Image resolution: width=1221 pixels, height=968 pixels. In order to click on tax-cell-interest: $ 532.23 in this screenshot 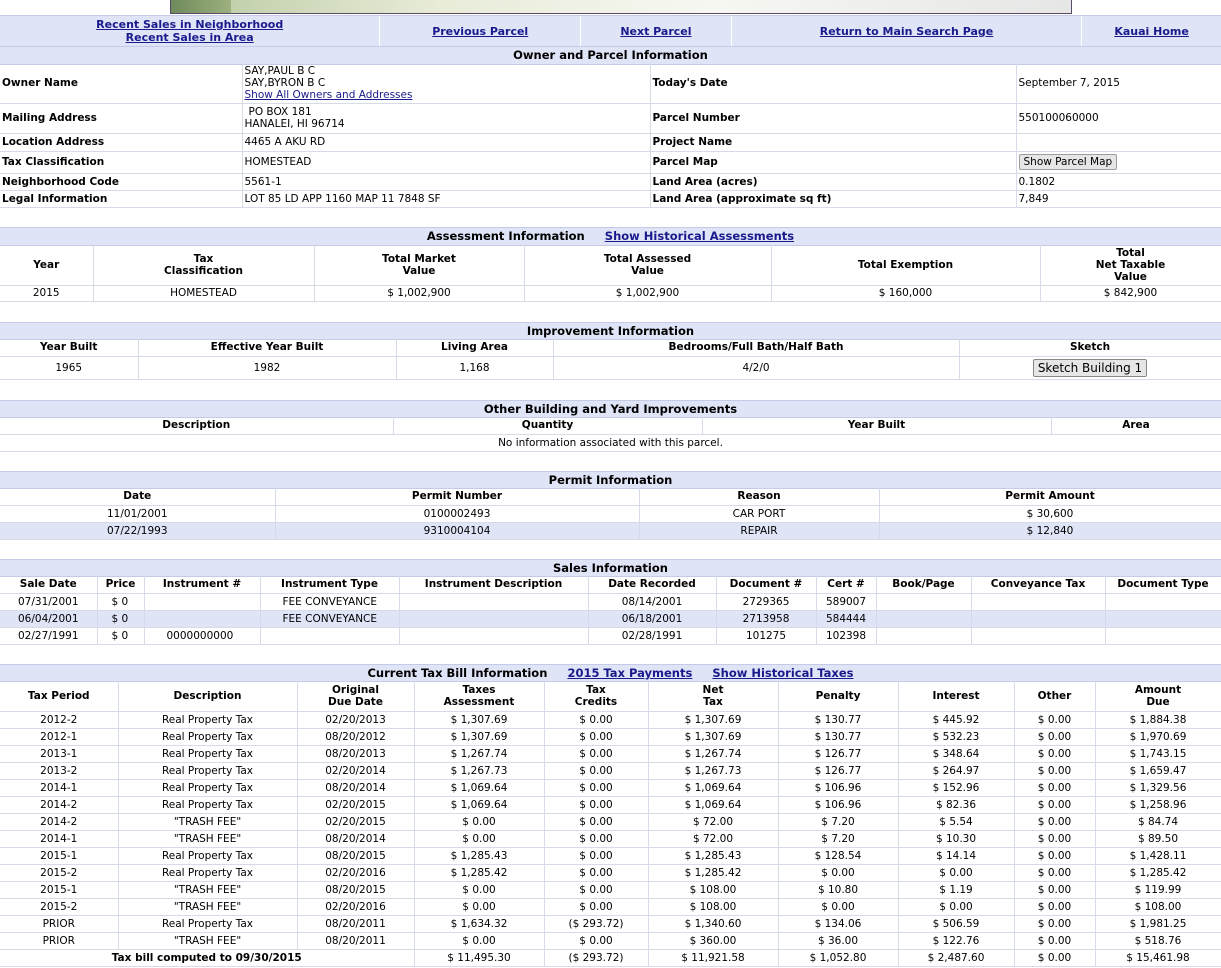, I will do `click(956, 737)`.